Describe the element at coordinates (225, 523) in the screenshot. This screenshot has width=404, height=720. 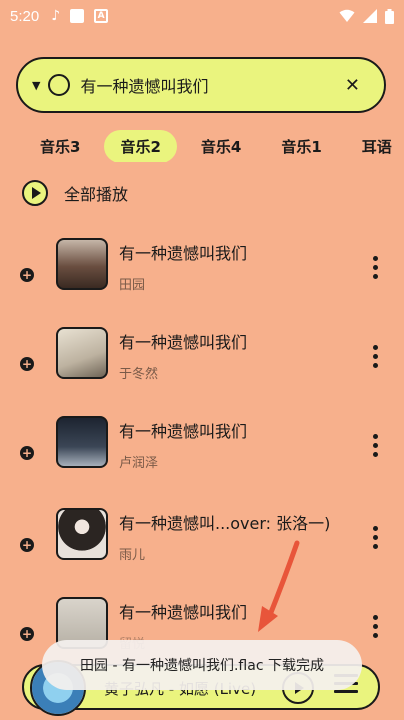
I see `song-title: 有一种遗憾叫...over: 张洛一)` at that location.